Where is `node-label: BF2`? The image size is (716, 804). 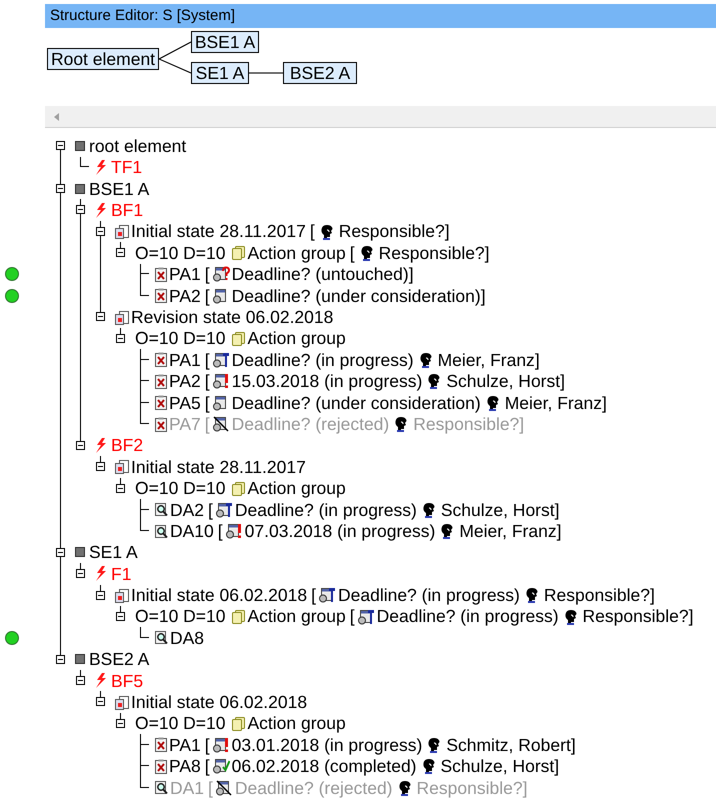 node-label: BF2 is located at coordinates (127, 446).